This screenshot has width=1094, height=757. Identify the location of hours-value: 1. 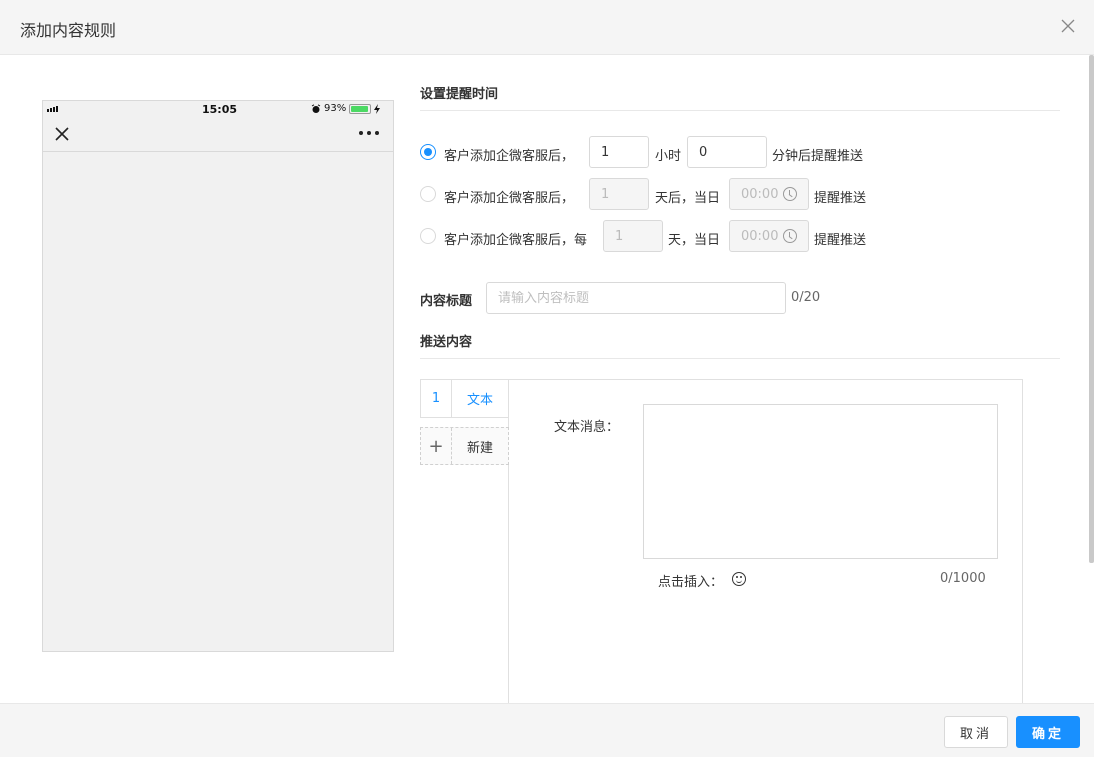
(605, 152).